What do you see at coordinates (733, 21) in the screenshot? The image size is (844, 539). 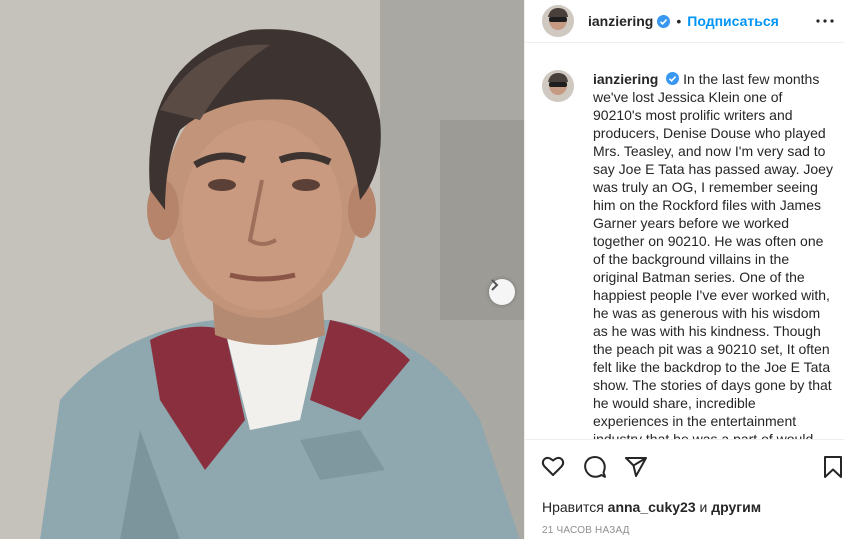 I see `follow-button: Подписаться` at bounding box center [733, 21].